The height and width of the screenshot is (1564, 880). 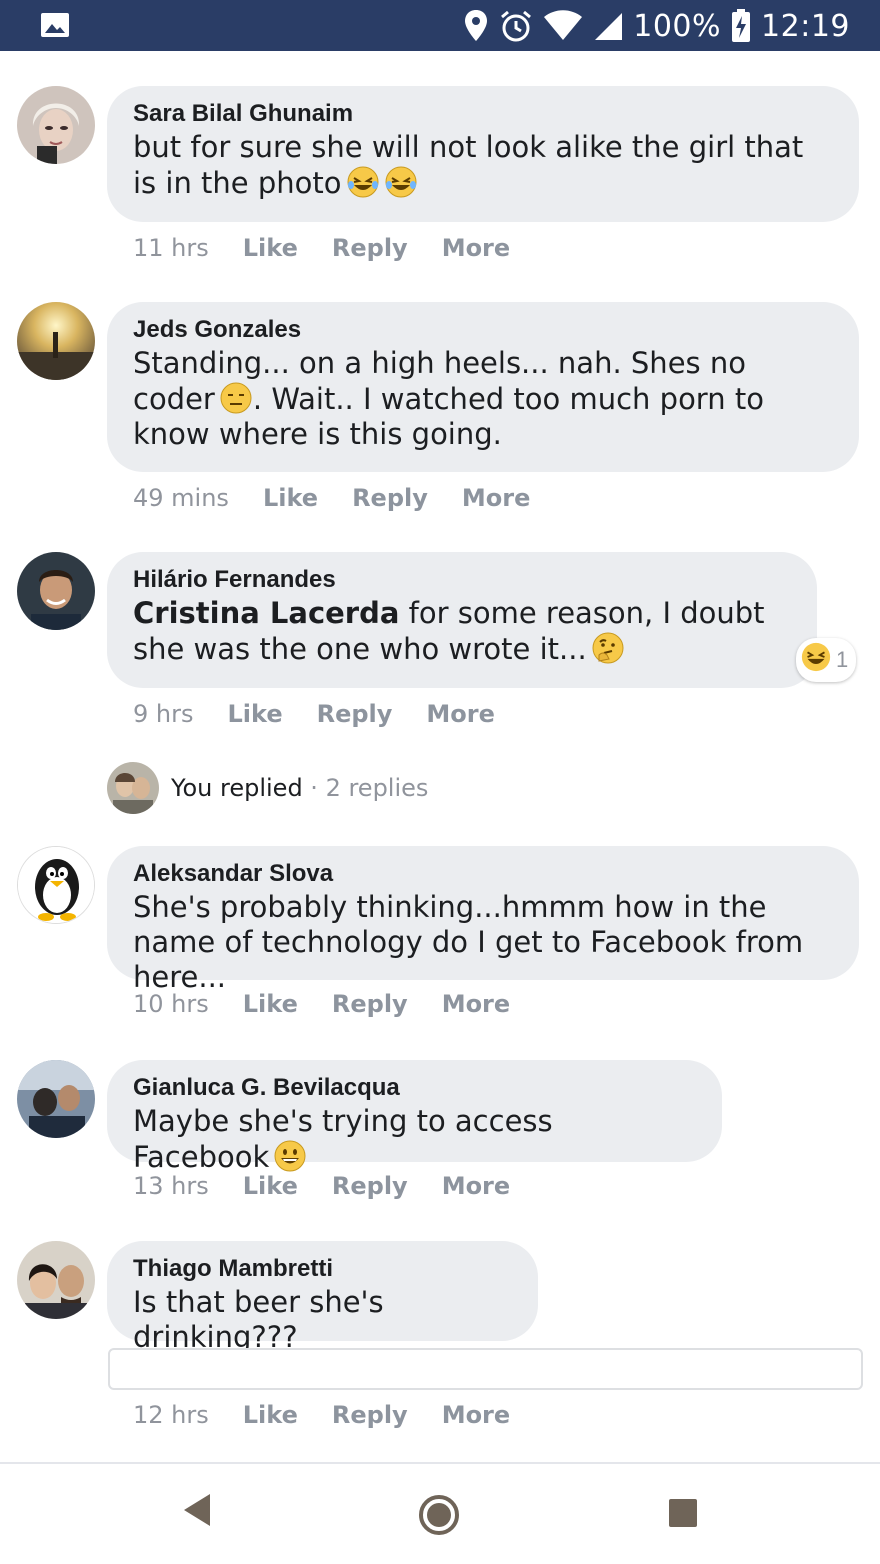 What do you see at coordinates (440, 25) in the screenshot?
I see `status-bar: 100% 12:19` at bounding box center [440, 25].